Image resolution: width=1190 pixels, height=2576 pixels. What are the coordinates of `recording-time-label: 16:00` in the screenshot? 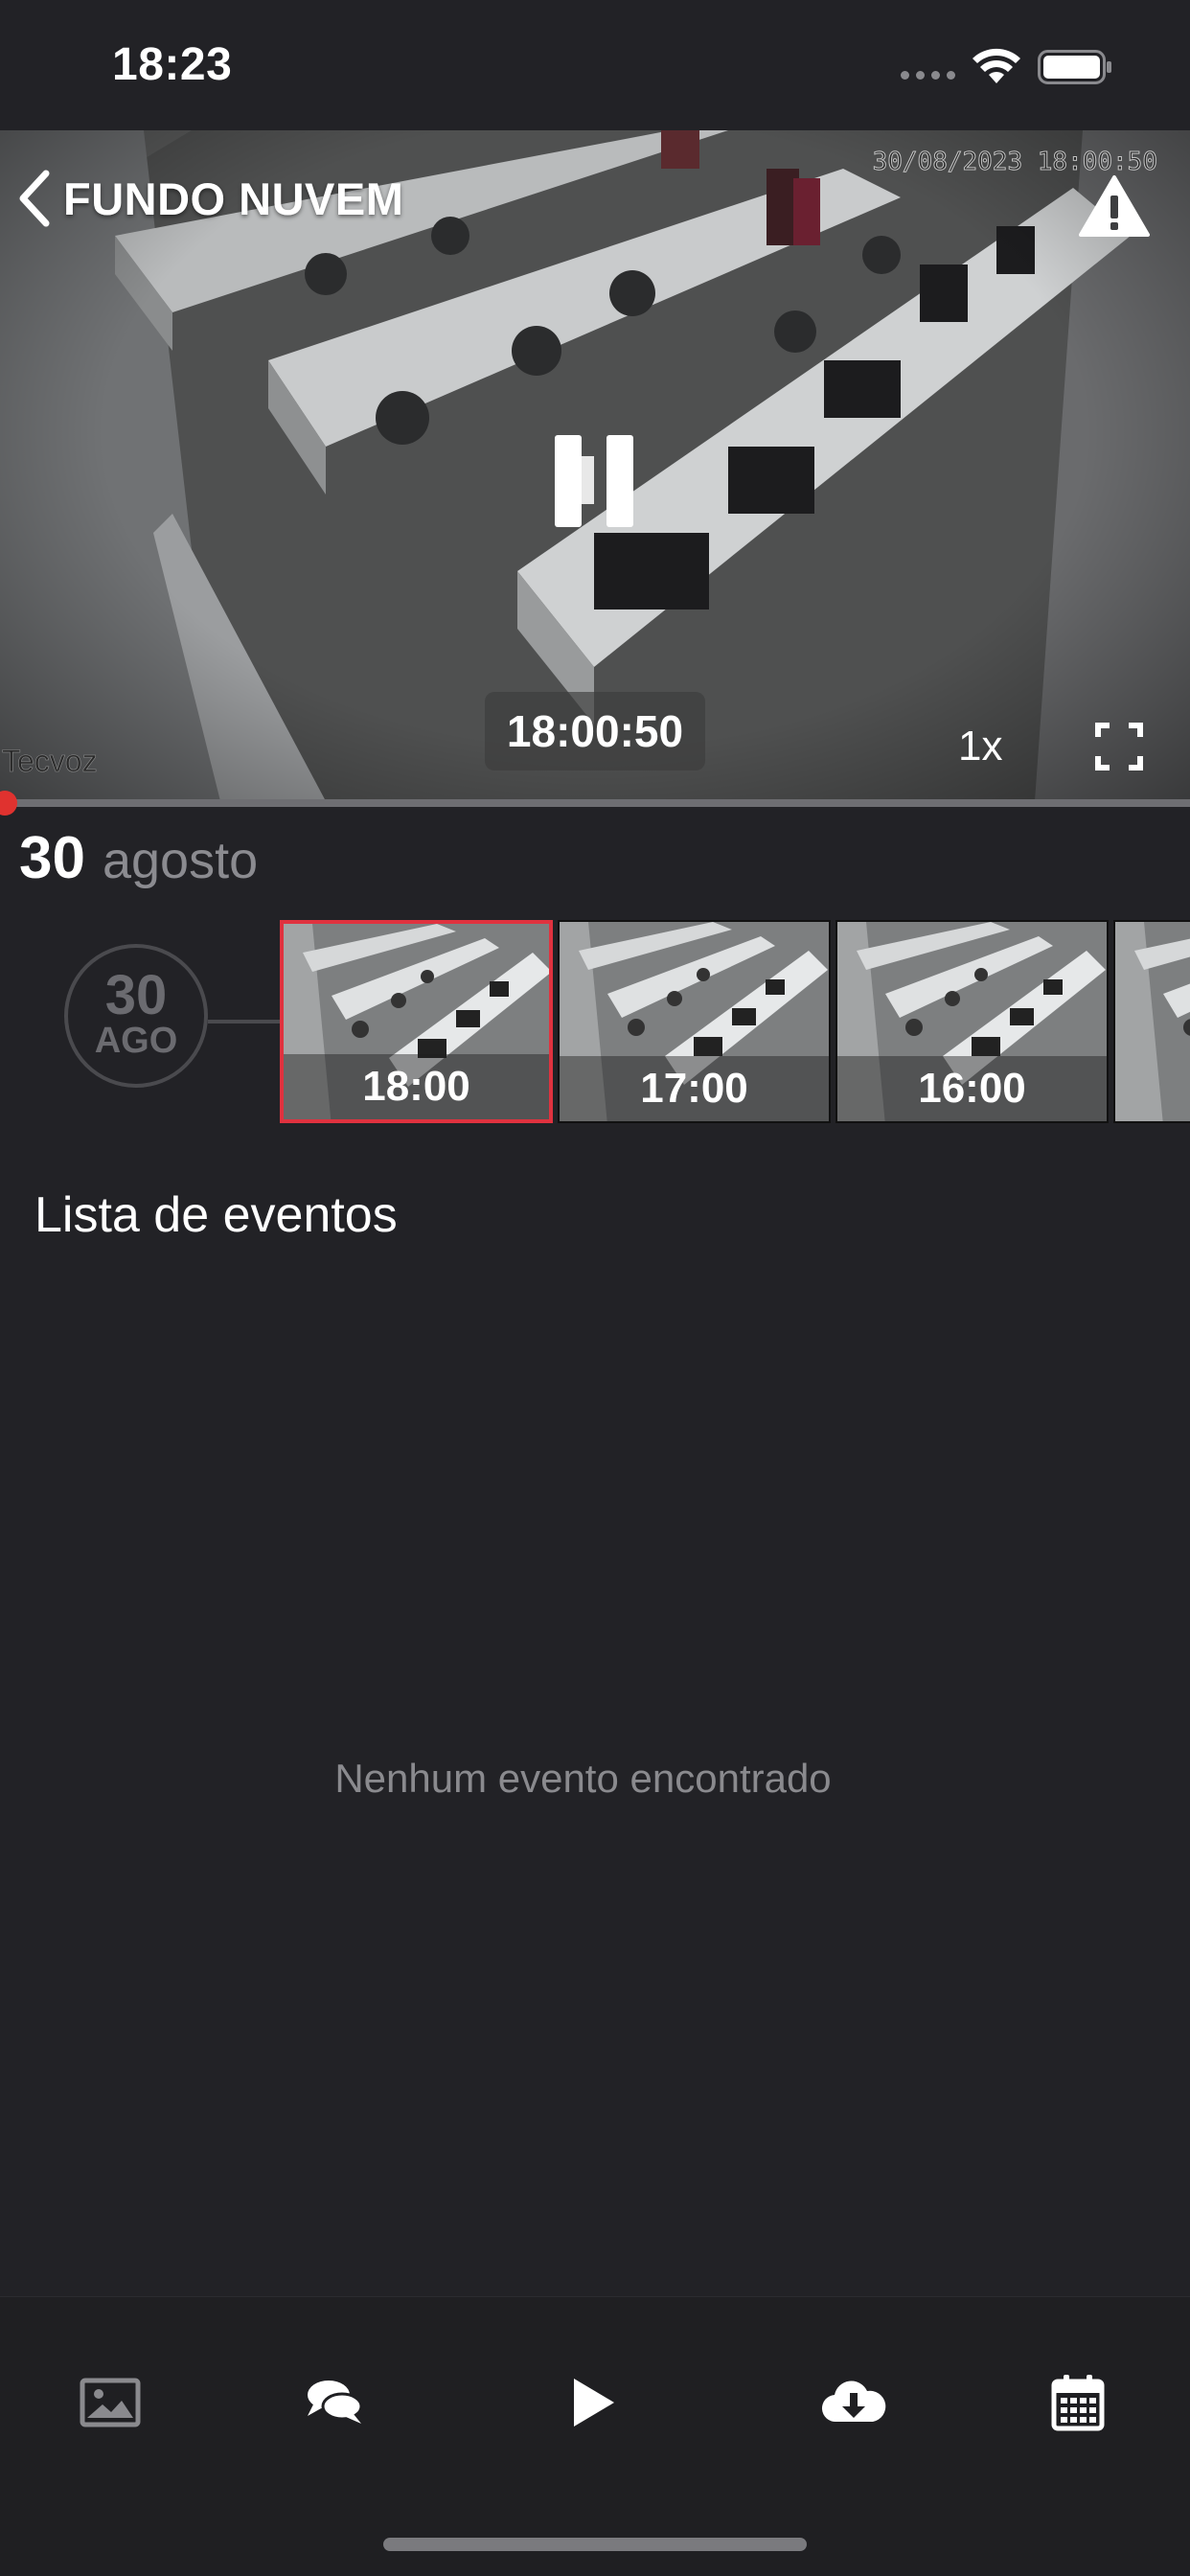 It's located at (972, 1088).